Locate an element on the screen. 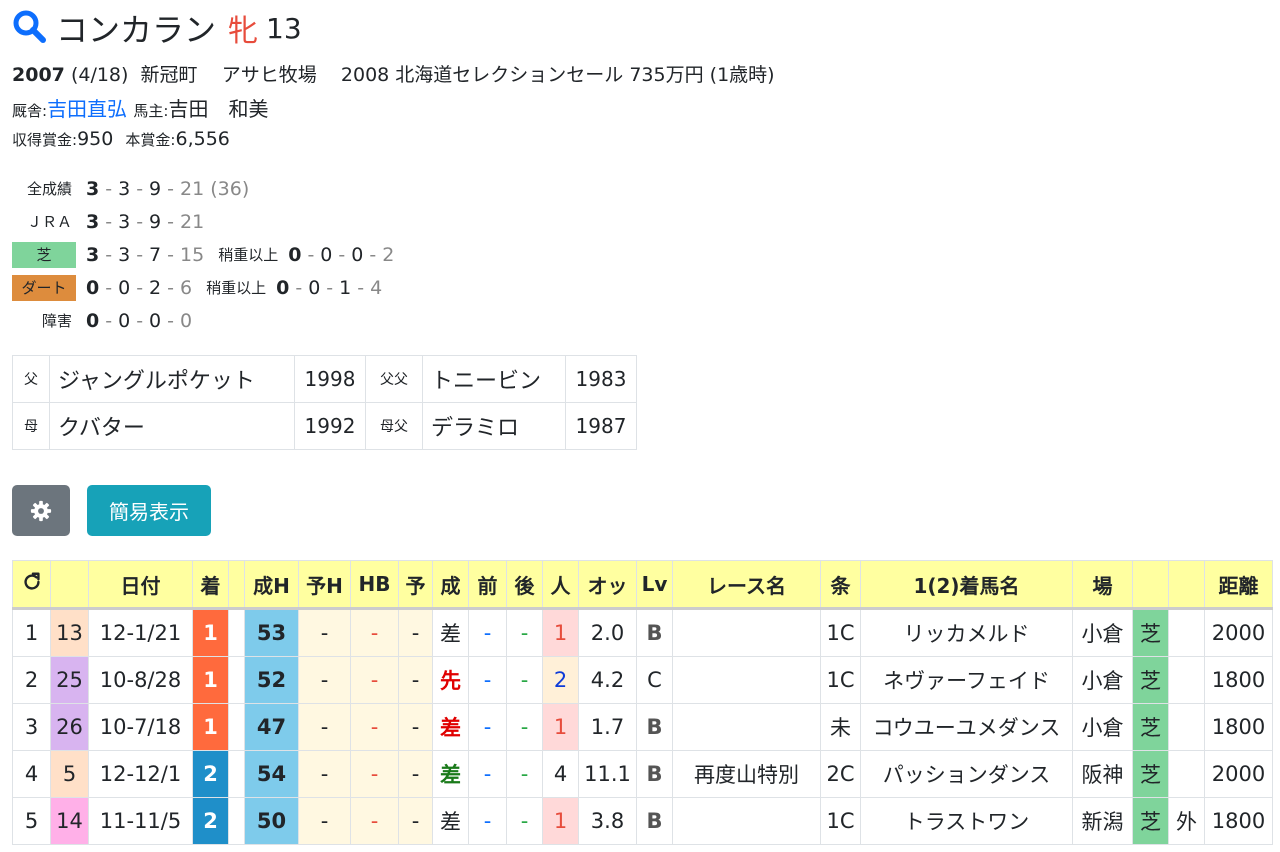  col-header-back: 後 is located at coordinates (524, 585).